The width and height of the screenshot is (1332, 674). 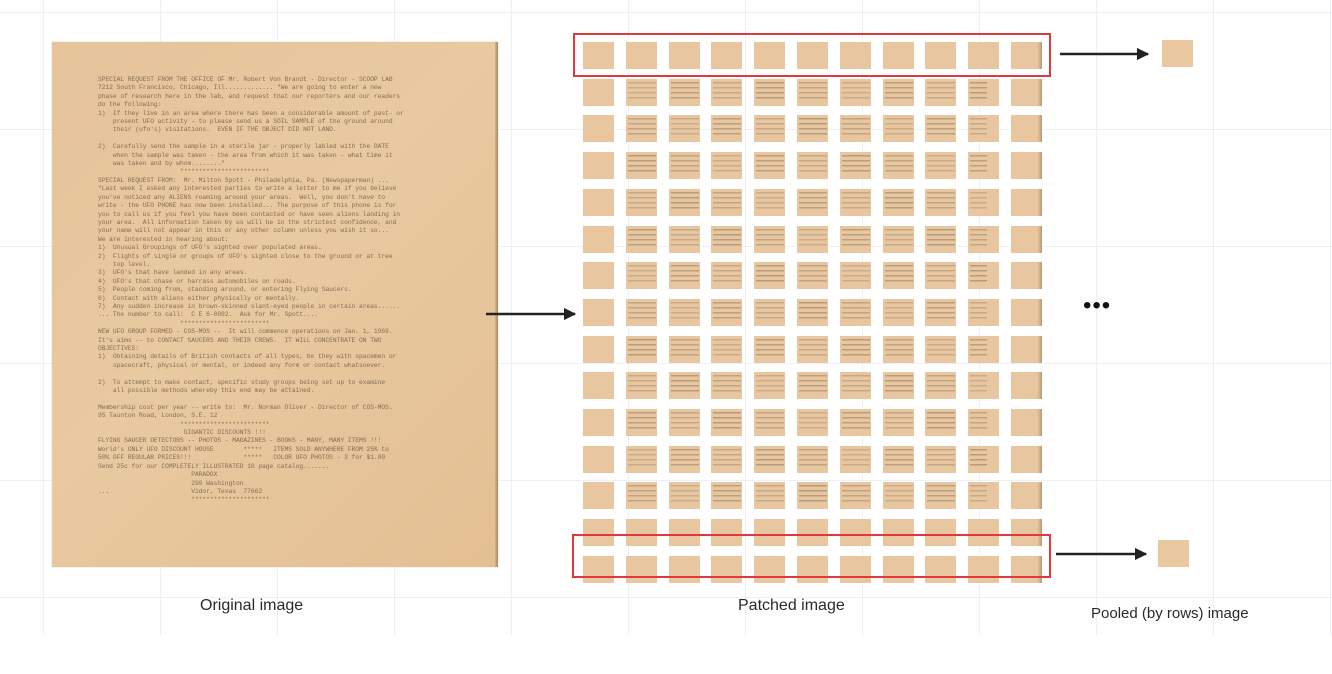 What do you see at coordinates (791, 605) in the screenshot?
I see `caption-patched-image: Patched image` at bounding box center [791, 605].